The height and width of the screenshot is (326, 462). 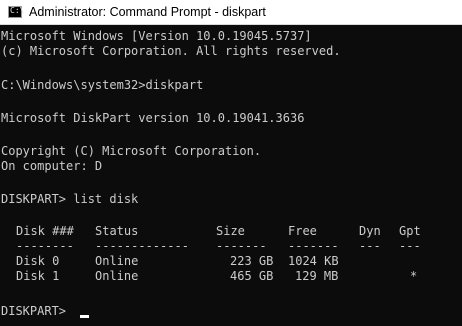 What do you see at coordinates (117, 231) in the screenshot?
I see `column-header-status: Status` at bounding box center [117, 231].